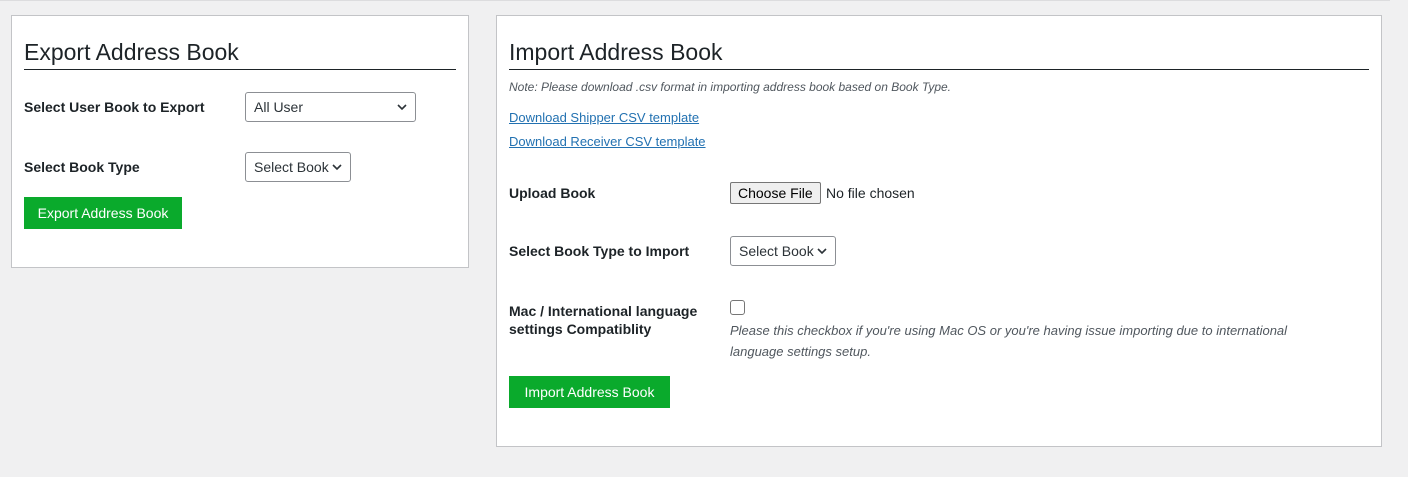  I want to click on import-title-rule, so click(939, 69).